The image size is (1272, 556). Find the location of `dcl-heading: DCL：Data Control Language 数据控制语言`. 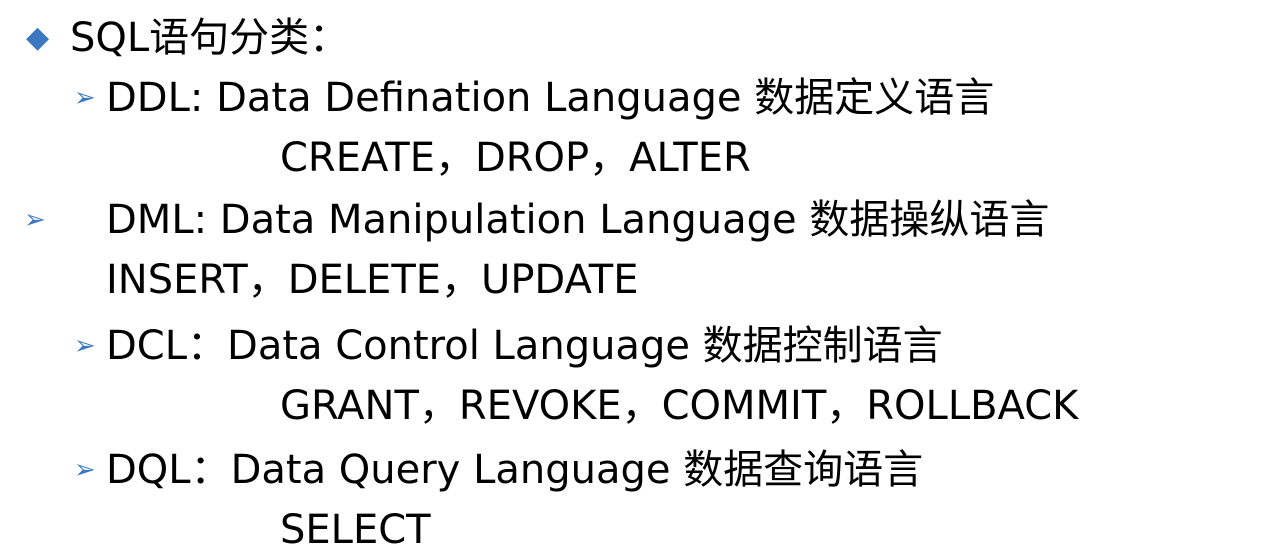

dcl-heading: DCL：Data Control Language 数据控制语言 is located at coordinates (524, 346).